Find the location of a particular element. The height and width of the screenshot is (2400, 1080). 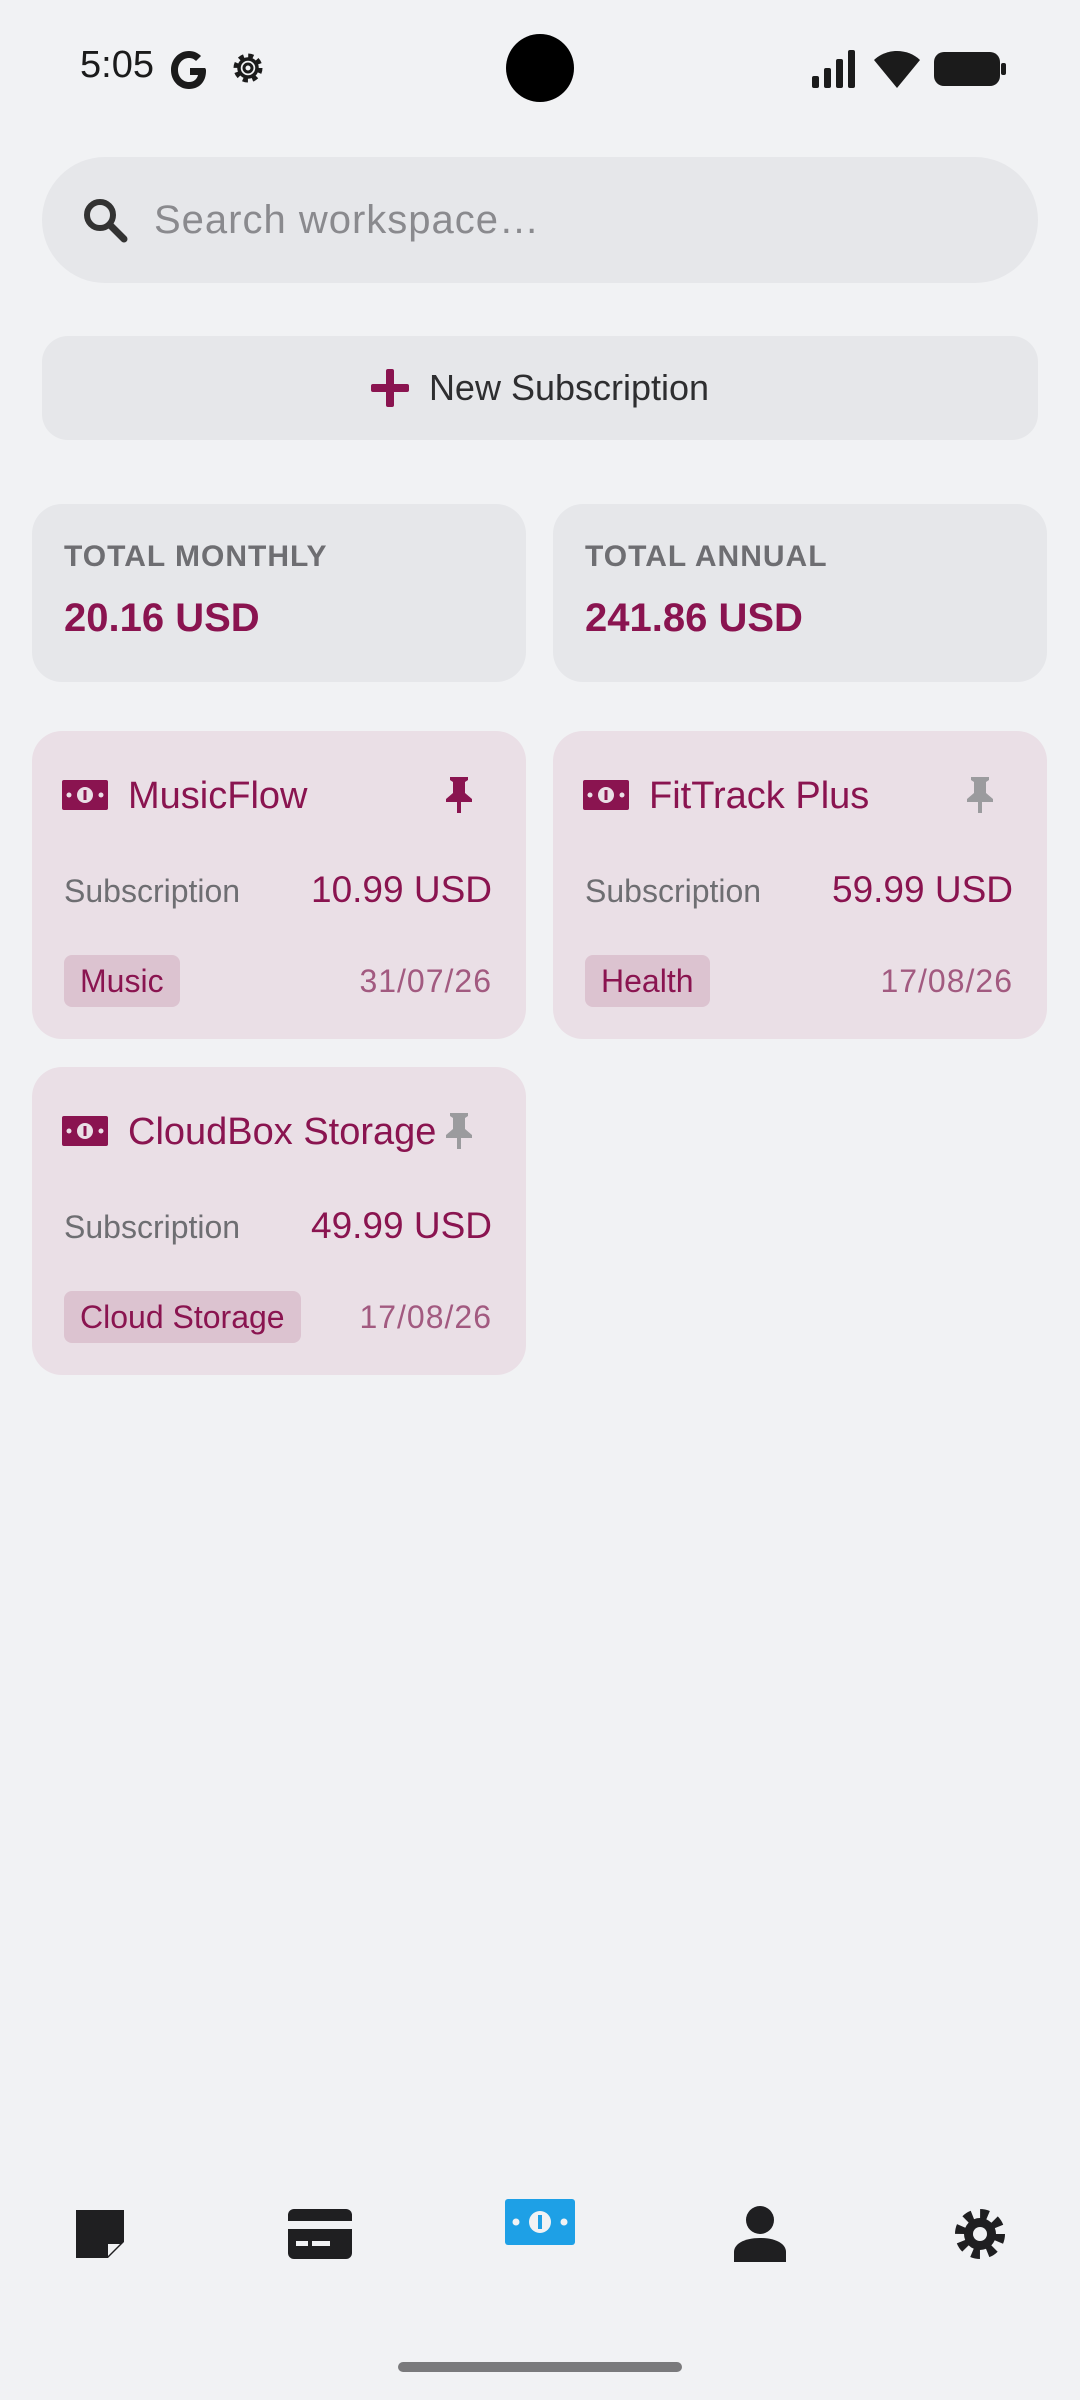

subscription-amount: 59.99 USD is located at coordinates (922, 889).